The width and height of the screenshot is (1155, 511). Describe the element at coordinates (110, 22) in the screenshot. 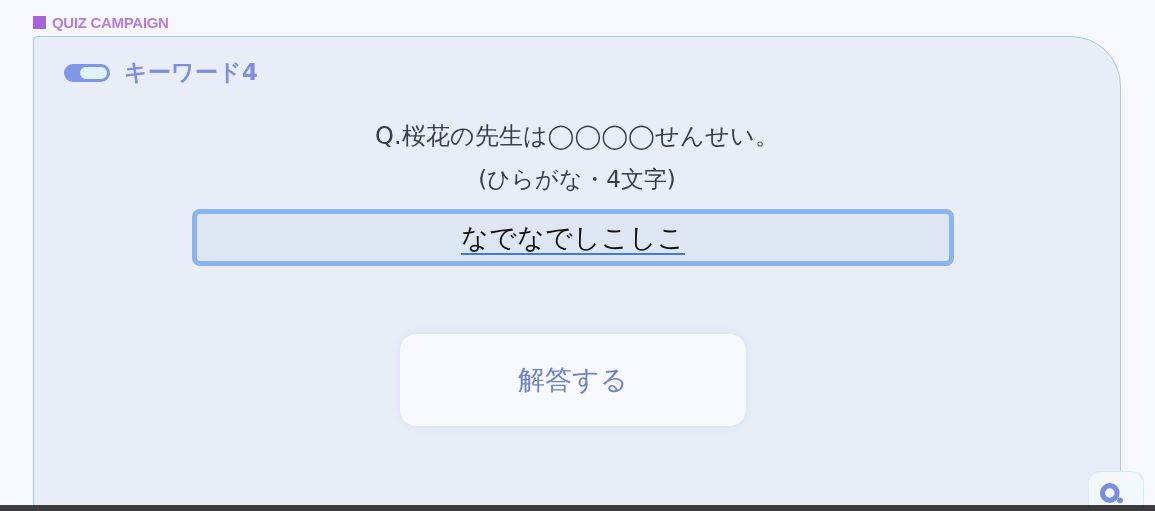

I see `section-label: QUIZ CAMPAIGN` at that location.